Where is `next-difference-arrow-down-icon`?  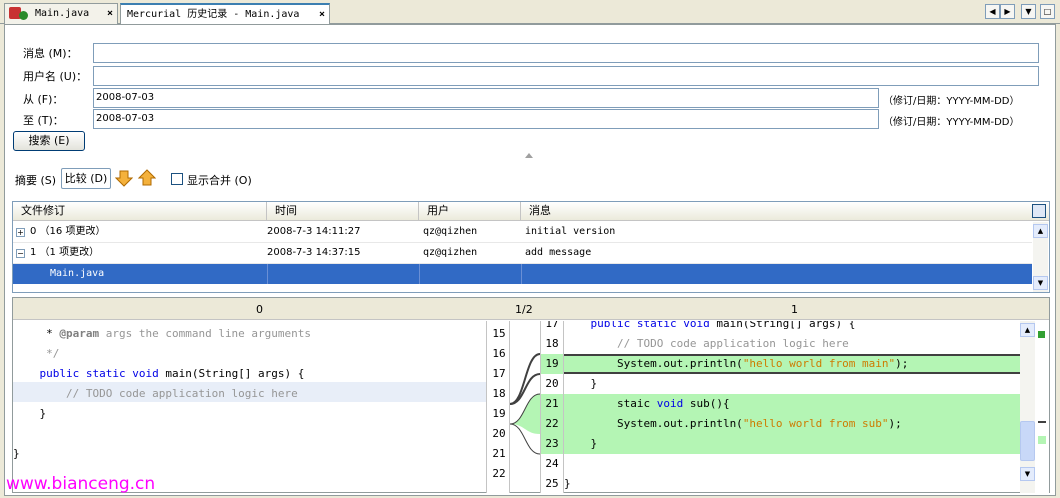
next-difference-arrow-down-icon is located at coordinates (124, 178).